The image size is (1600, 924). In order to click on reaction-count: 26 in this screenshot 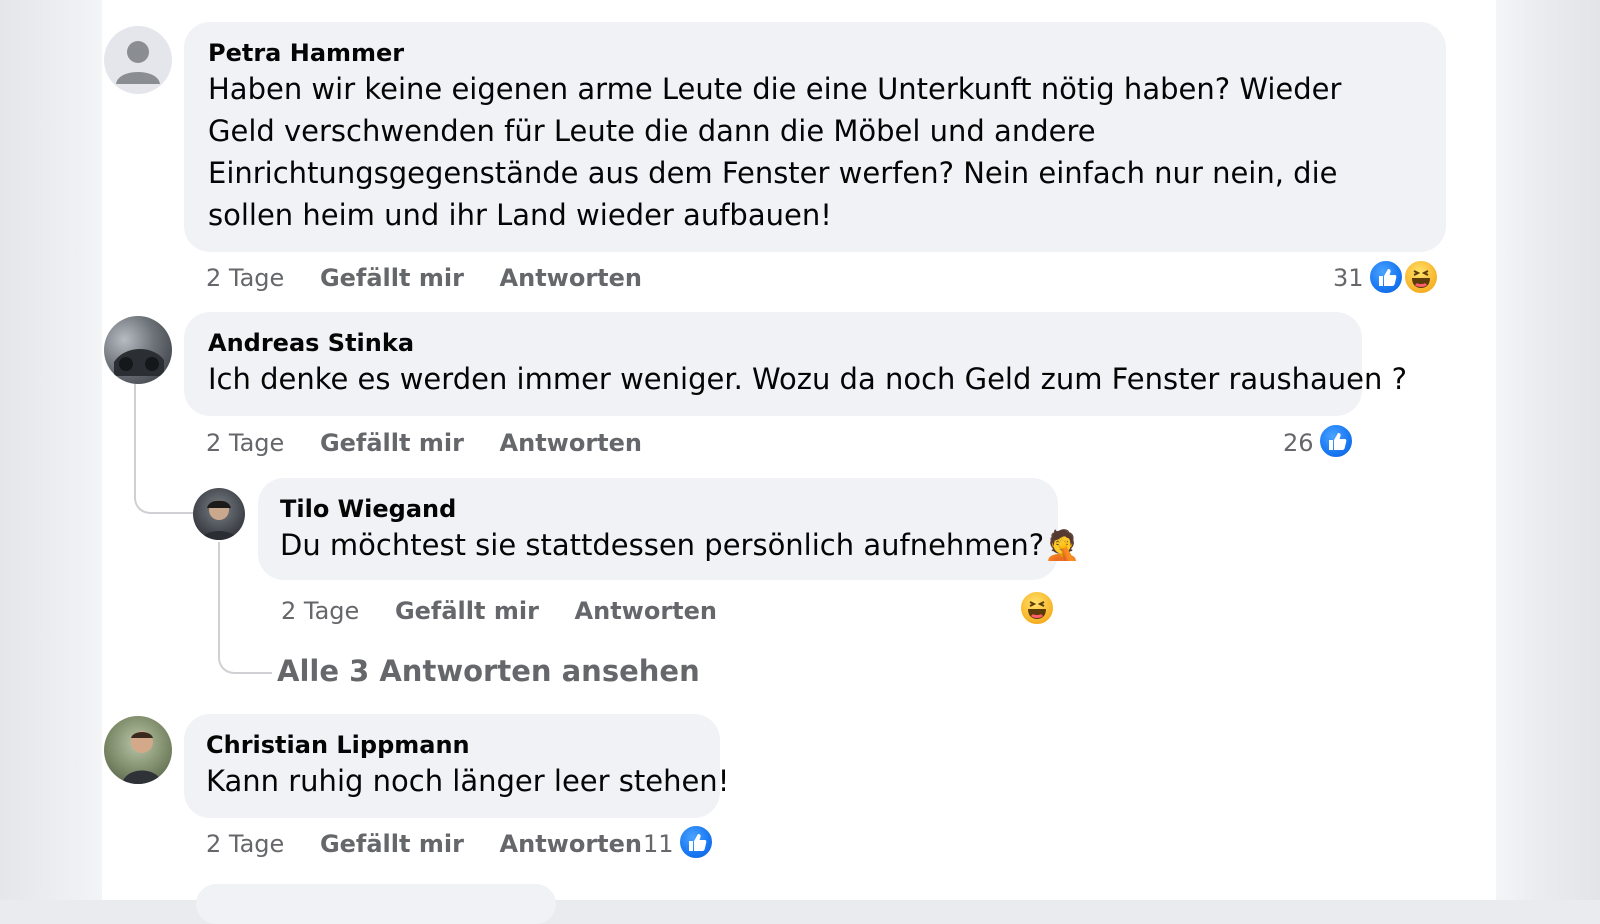, I will do `click(1298, 443)`.